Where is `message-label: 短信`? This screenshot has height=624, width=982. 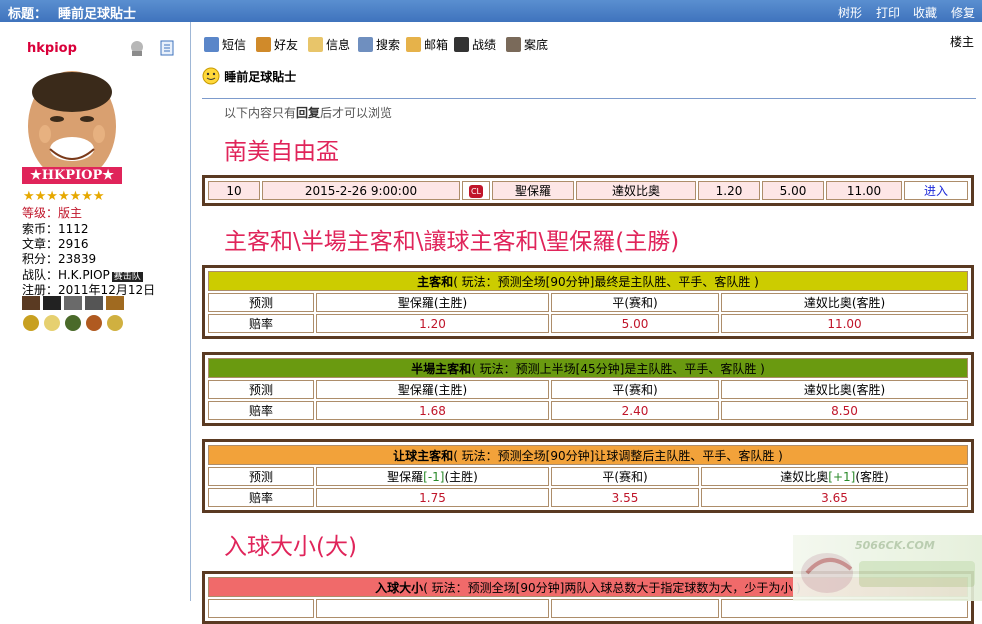 message-label: 短信 is located at coordinates (234, 45).